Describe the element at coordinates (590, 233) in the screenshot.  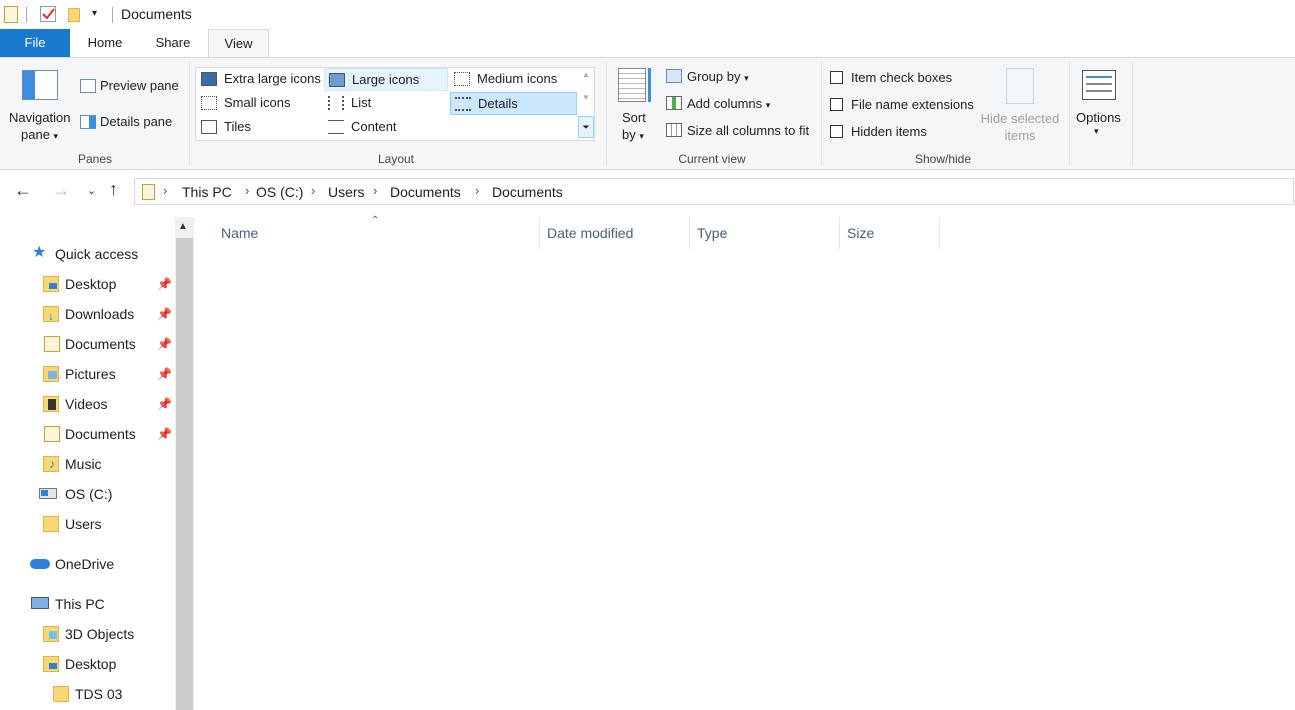
I see `column-header-date-modified: Date modified` at that location.